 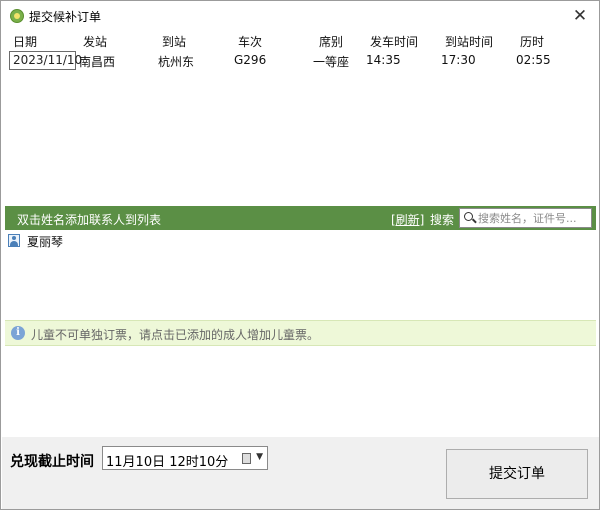 I want to click on cell-from: 南昌西, so click(x=97, y=62).